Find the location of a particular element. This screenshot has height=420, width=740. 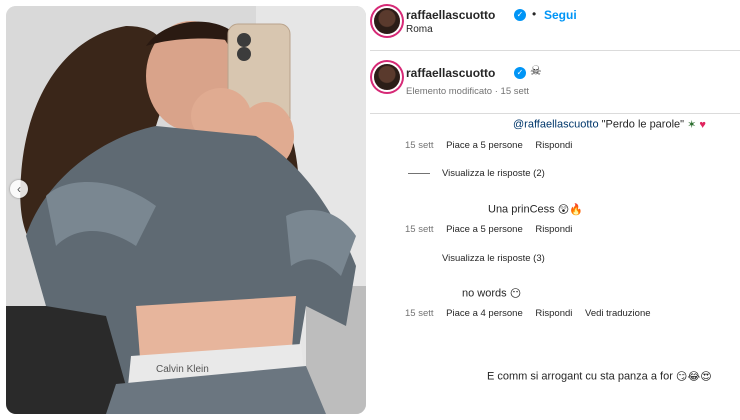

caption-time: 15 sett is located at coordinates (515, 91).